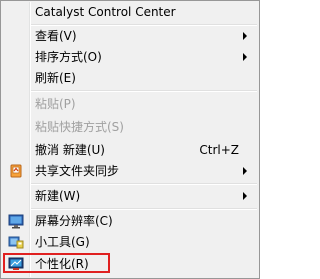 This screenshot has width=320, height=279. What do you see at coordinates (68, 57) in the screenshot?
I see `menu-item-label: 排序方式(O)` at bounding box center [68, 57].